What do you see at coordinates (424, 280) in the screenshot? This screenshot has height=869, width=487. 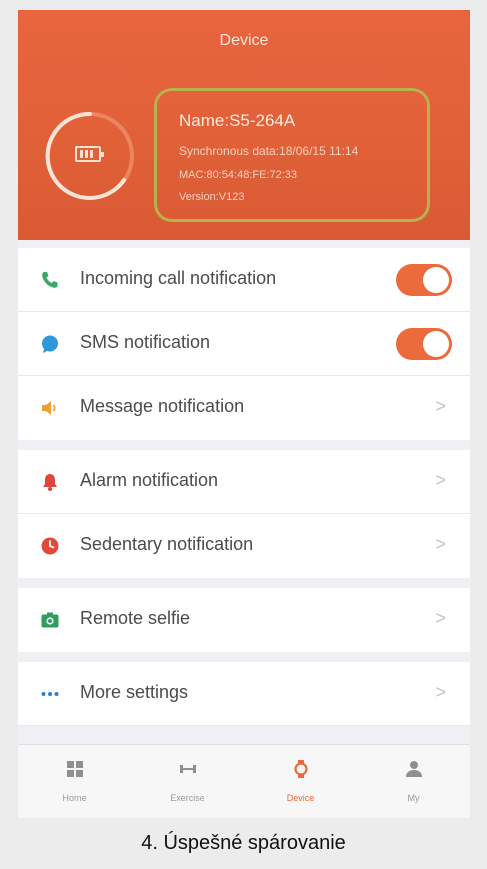 I see `incoming-call-toggle` at bounding box center [424, 280].